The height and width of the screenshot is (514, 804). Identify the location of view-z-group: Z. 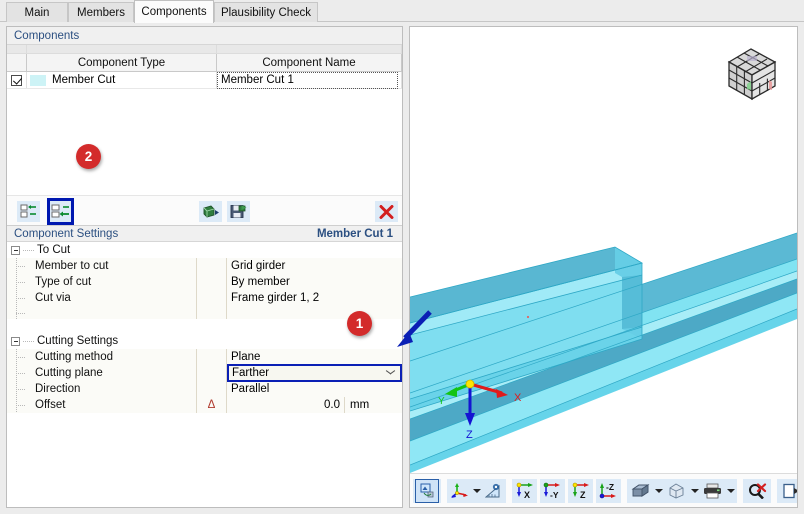
(580, 490).